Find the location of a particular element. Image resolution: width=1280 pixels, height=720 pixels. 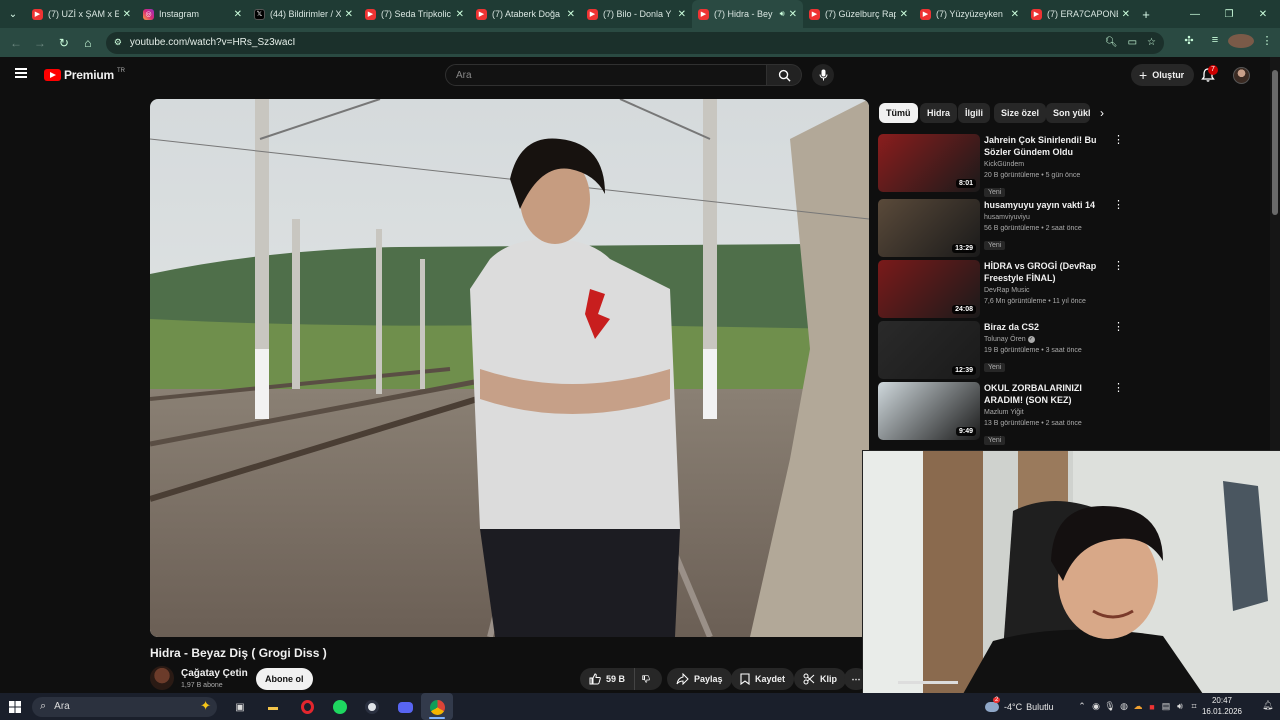

steam-tray-icon: ◉ is located at coordinates (1096, 706).